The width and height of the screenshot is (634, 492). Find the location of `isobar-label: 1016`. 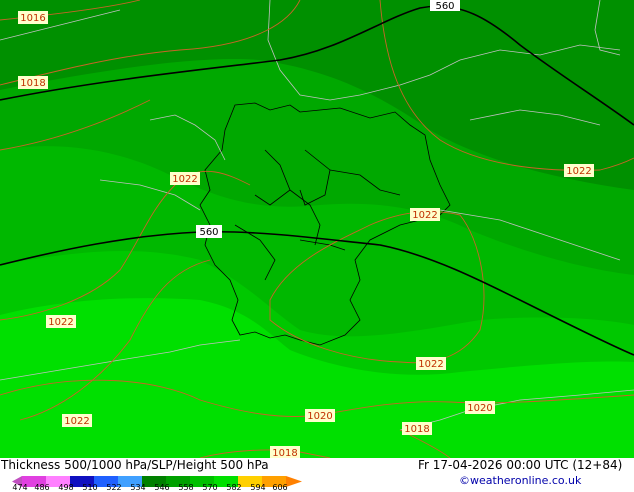

isobar-label: 1016 is located at coordinates (32, 18).